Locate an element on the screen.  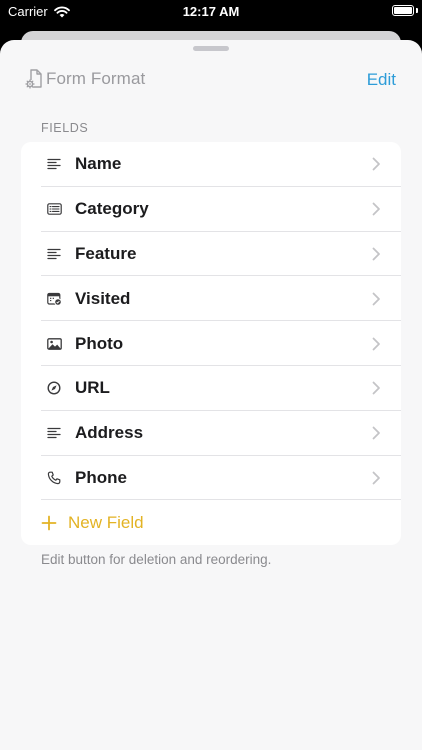
field-label: URL is located at coordinates (92, 388).